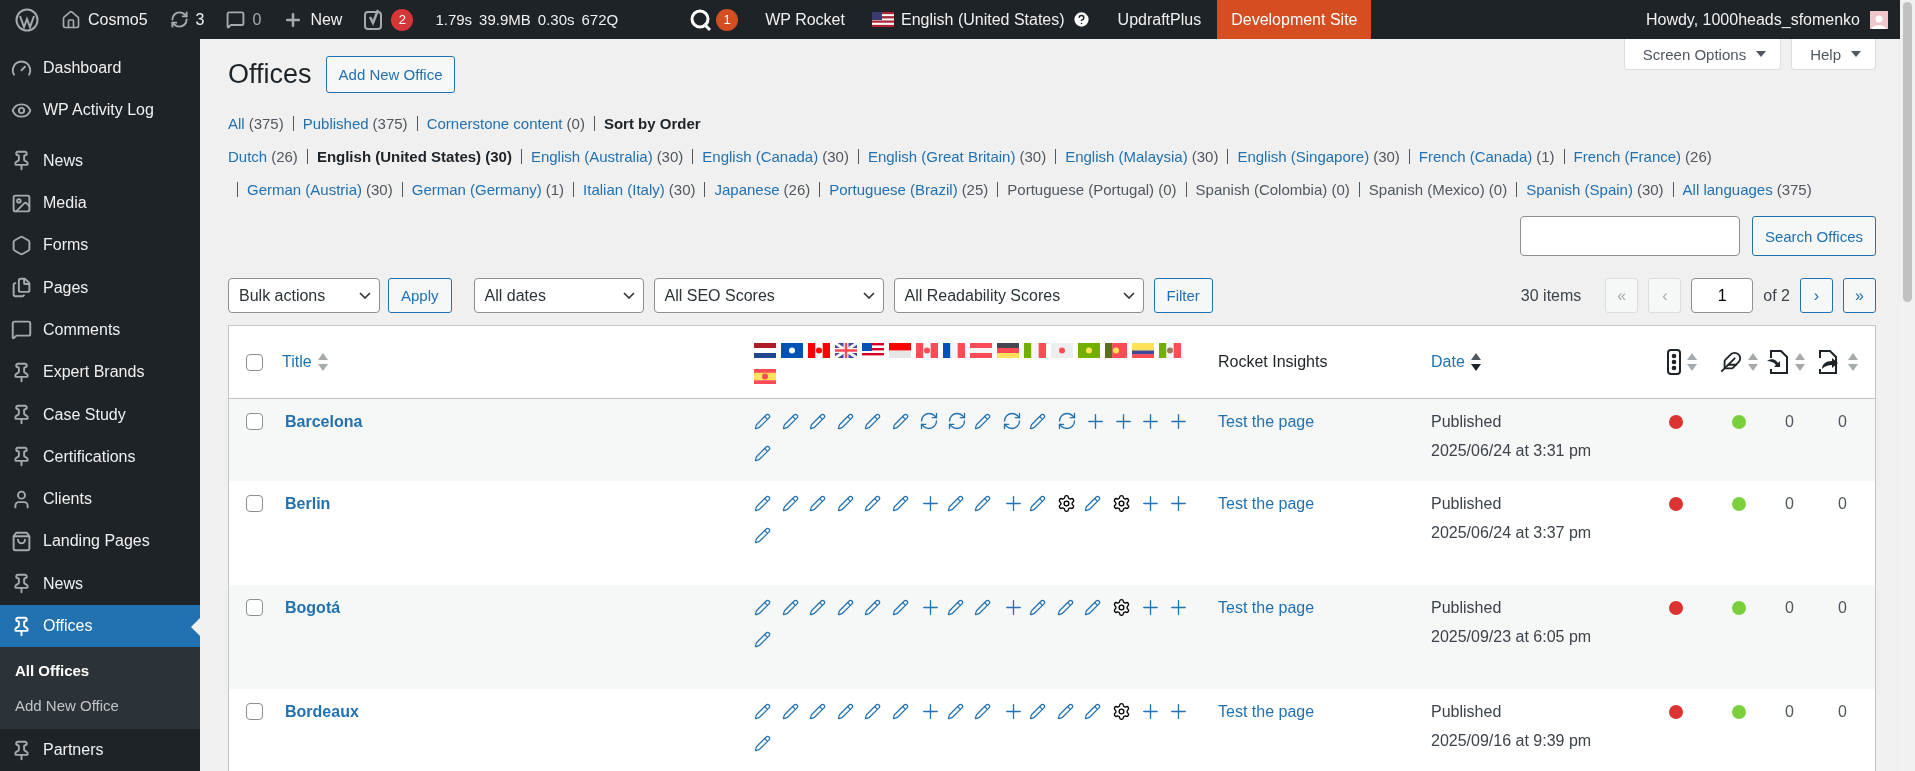 This screenshot has width=1915, height=771. What do you see at coordinates (805, 19) in the screenshot?
I see `toolbar-link: WP Rocket` at bounding box center [805, 19].